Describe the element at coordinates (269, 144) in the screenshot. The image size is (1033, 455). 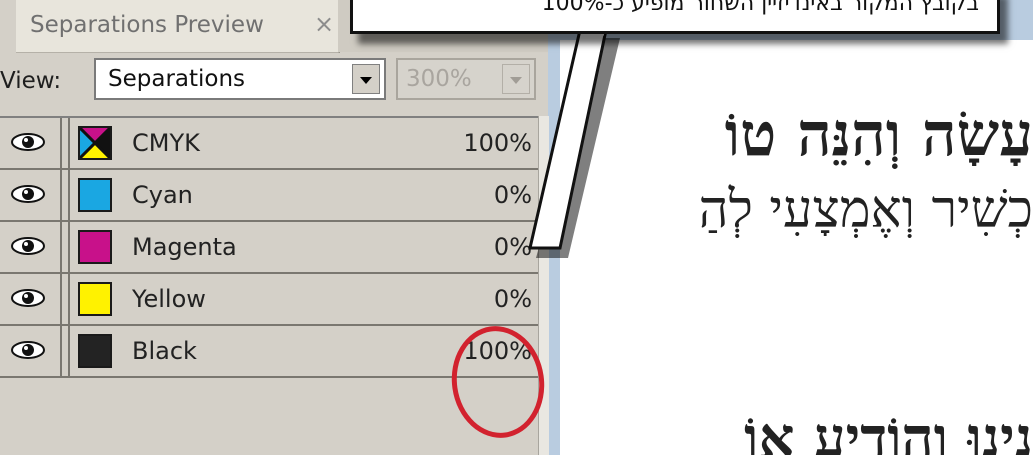
I see `separation-row-cmyk: CMYK 100%` at that location.